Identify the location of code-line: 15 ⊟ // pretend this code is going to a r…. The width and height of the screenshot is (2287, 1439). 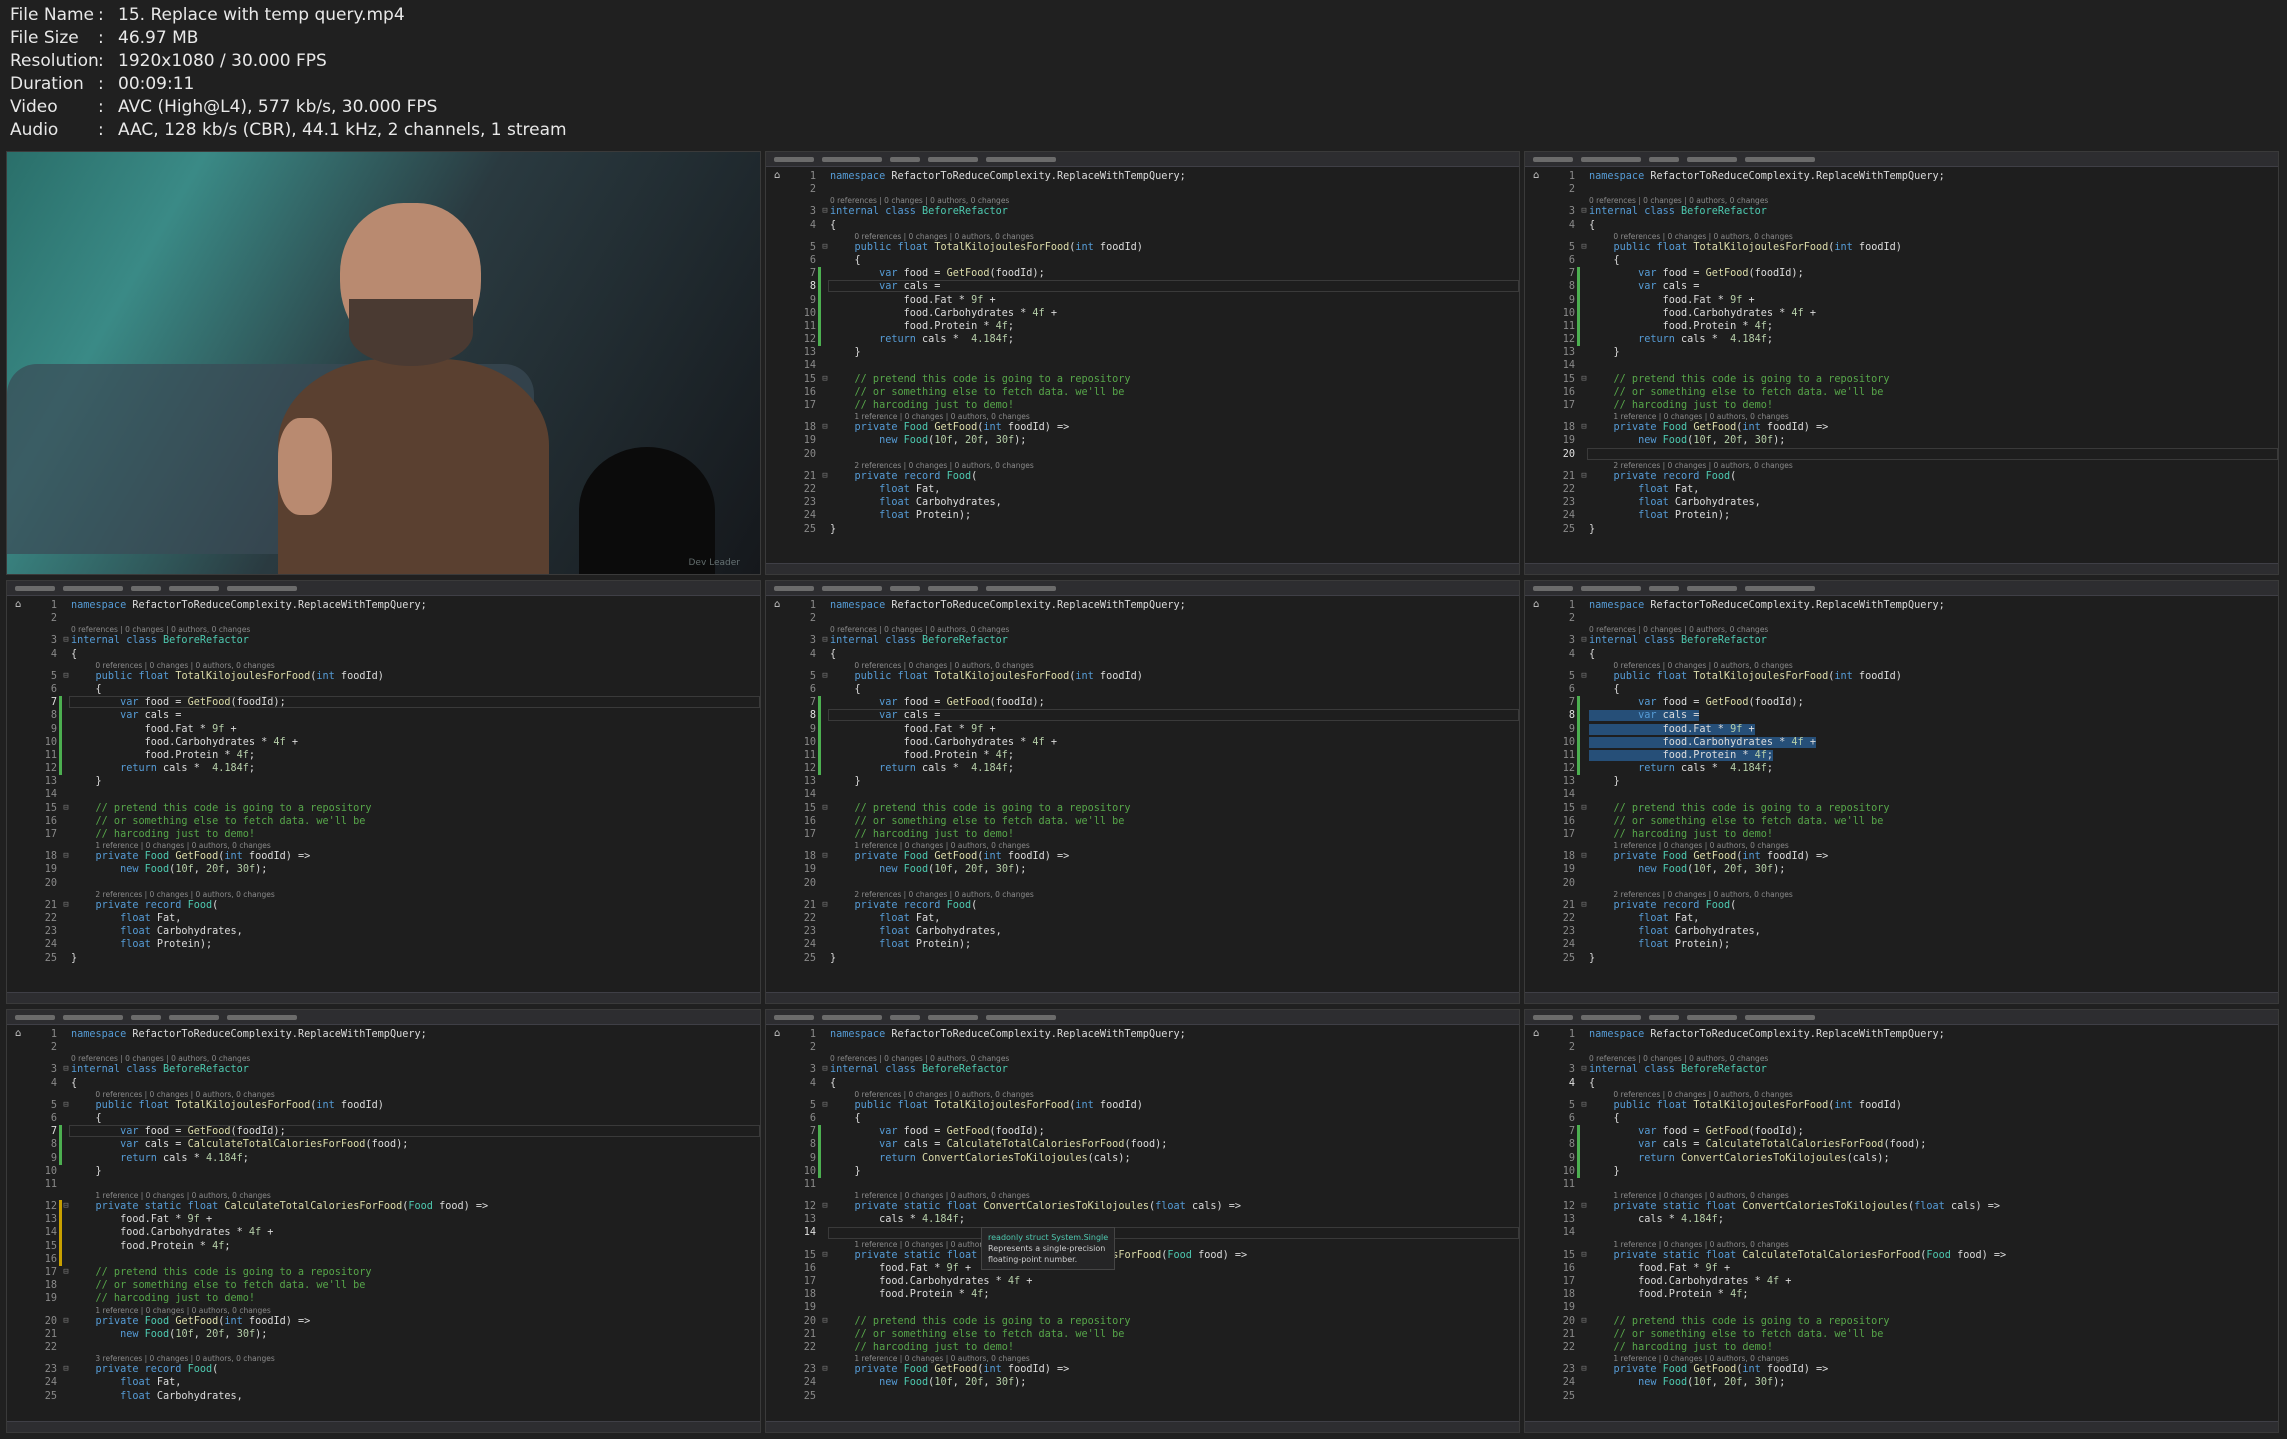
(1156, 808).